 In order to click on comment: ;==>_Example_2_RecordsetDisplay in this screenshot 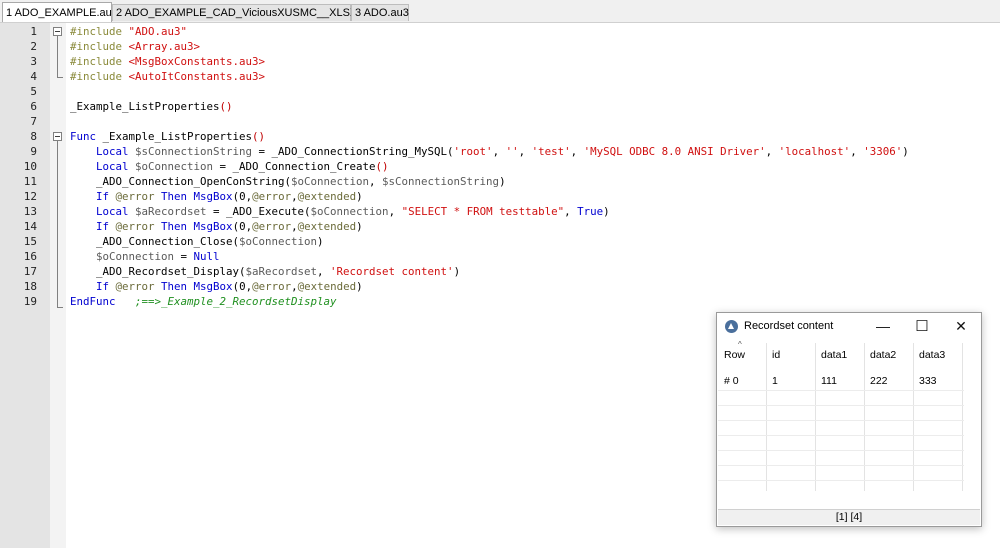, I will do `click(226, 301)`.